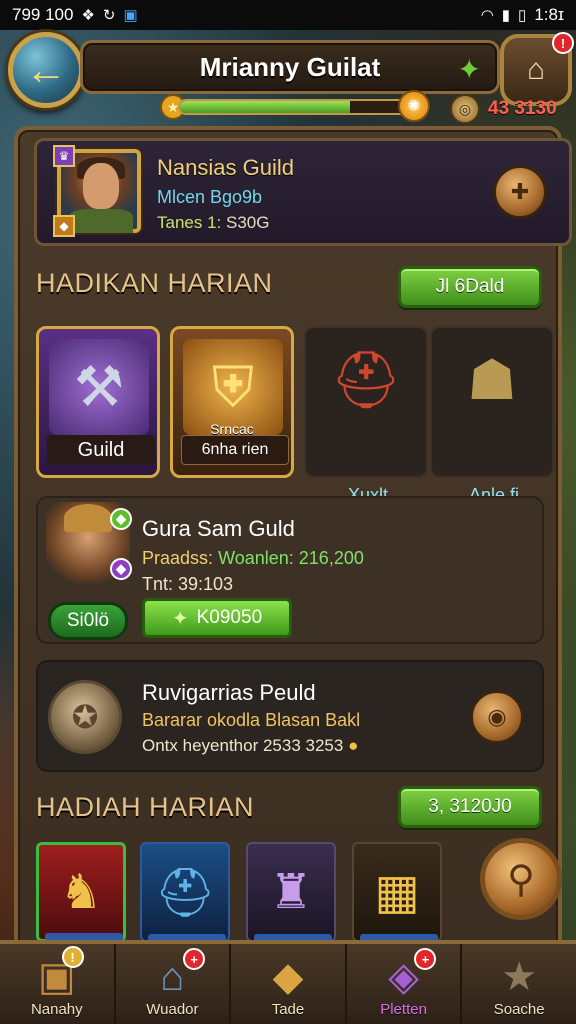 The width and height of the screenshot is (576, 1024). Describe the element at coordinates (536, 69) in the screenshot. I see `shop-icon: ⌂` at that location.